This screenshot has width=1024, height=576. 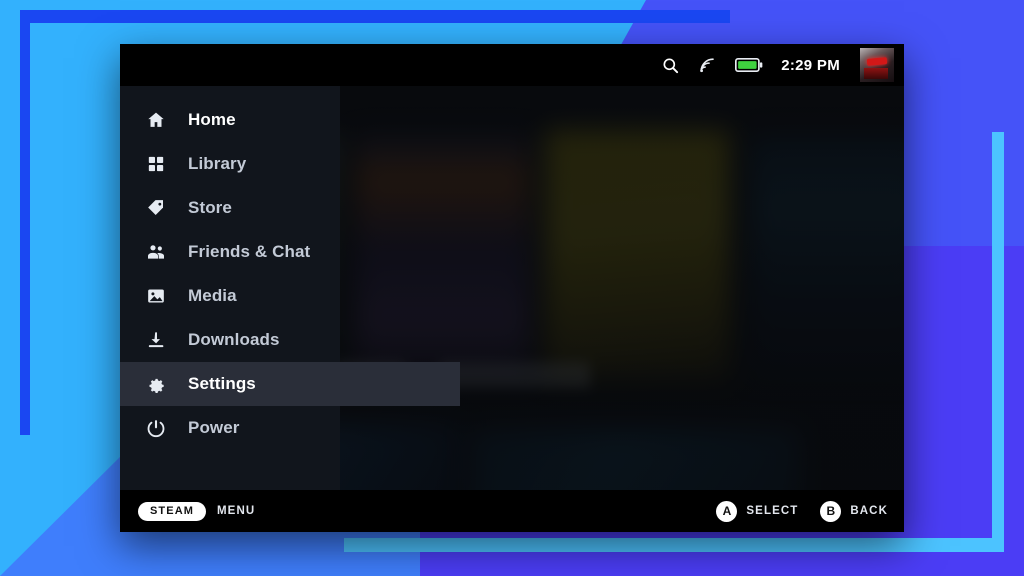 I want to click on footer-button-hints: A SELECT B BACK, so click(x=802, y=511).